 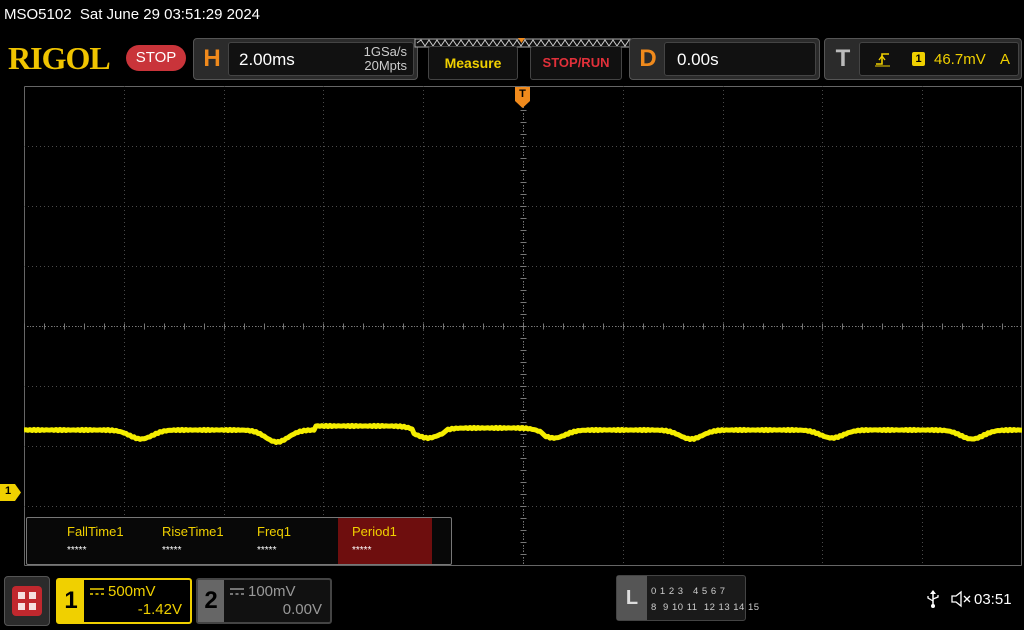 I want to click on trigger-level: 46.7mV, so click(x=960, y=59).